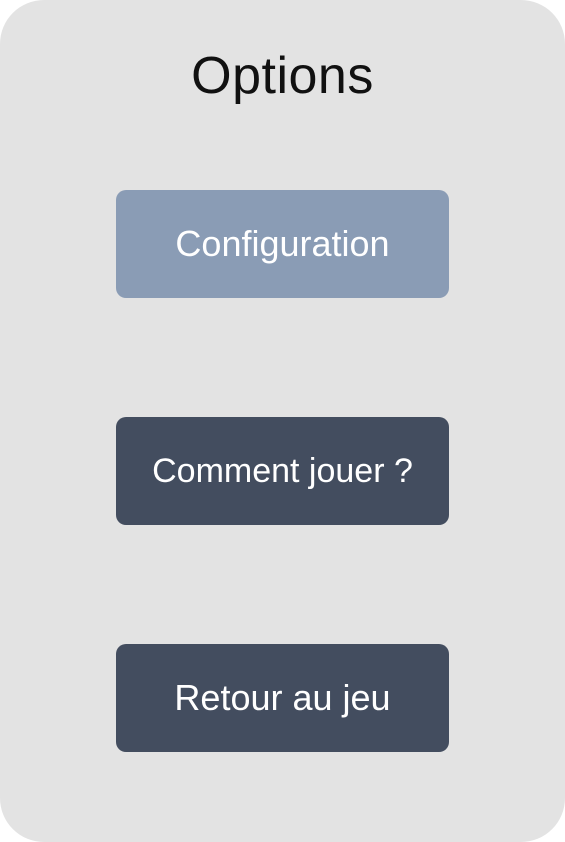  I want to click on how-to-play-button-label: Comment jouer ?, so click(282, 471).